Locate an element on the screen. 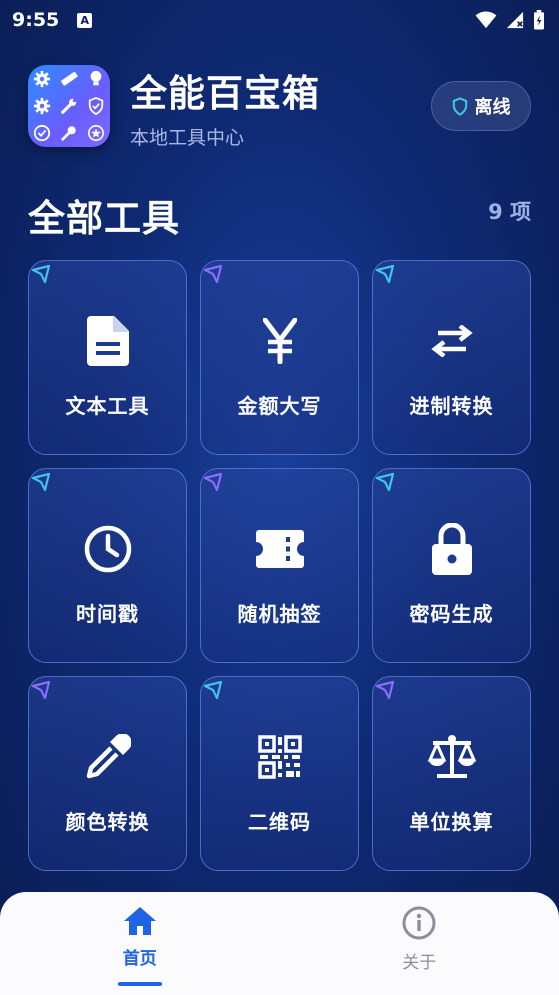  tool-card-text: 文本工具 is located at coordinates (107, 357).